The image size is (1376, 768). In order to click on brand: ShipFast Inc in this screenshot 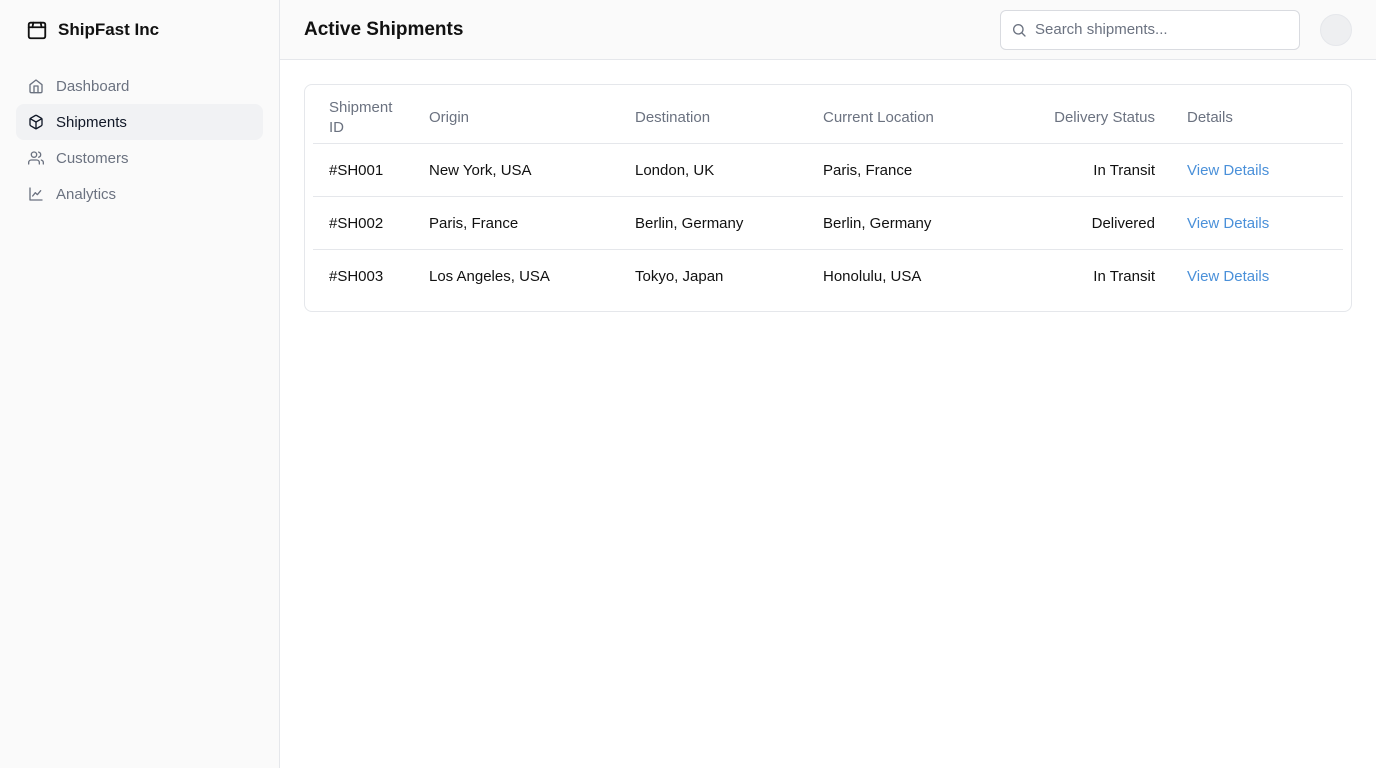, I will do `click(139, 30)`.